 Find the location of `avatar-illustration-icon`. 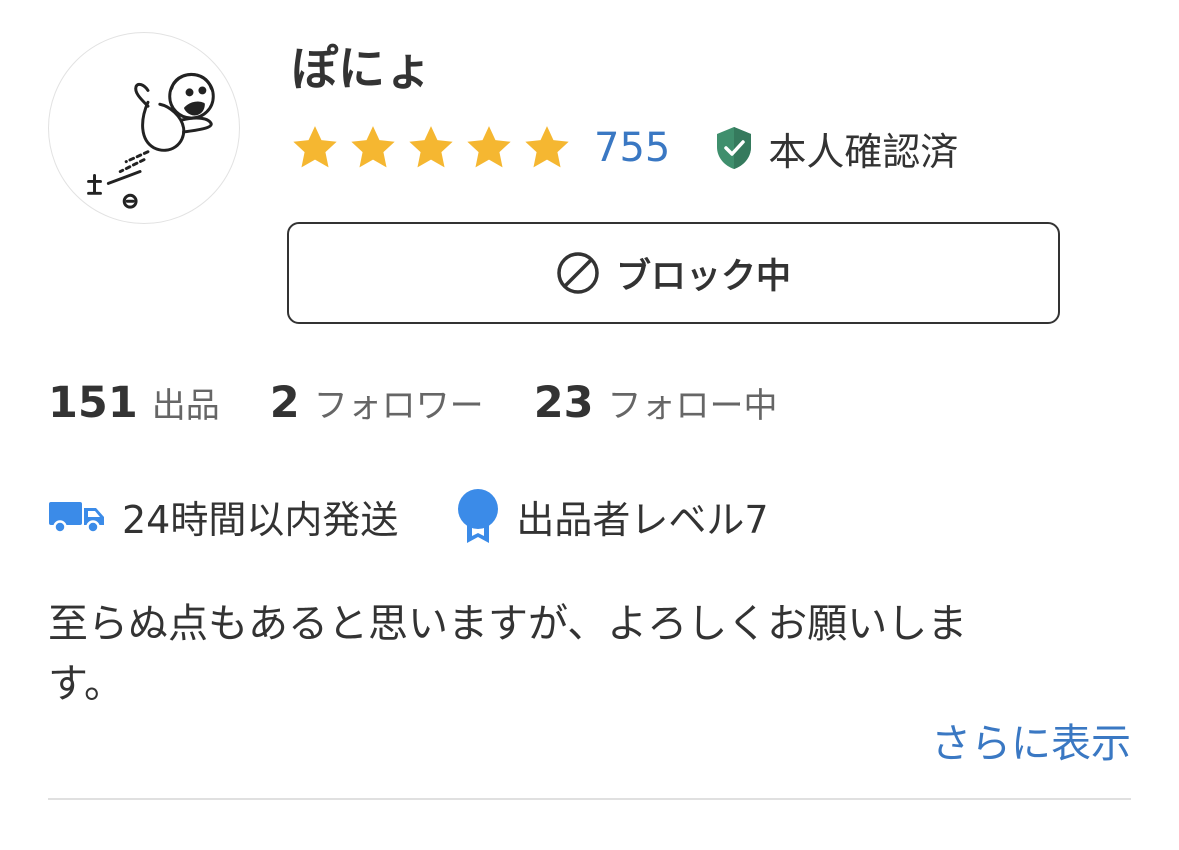

avatar-illustration-icon is located at coordinates (148, 142).